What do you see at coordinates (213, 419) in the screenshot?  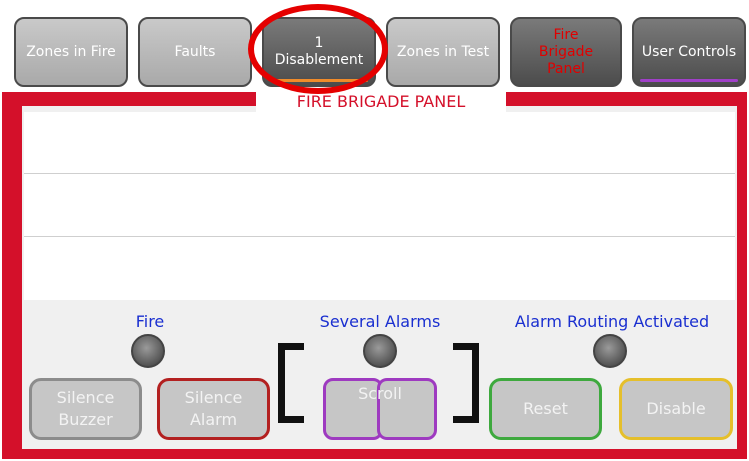 I see `button-label-line: Alarm` at bounding box center [213, 419].